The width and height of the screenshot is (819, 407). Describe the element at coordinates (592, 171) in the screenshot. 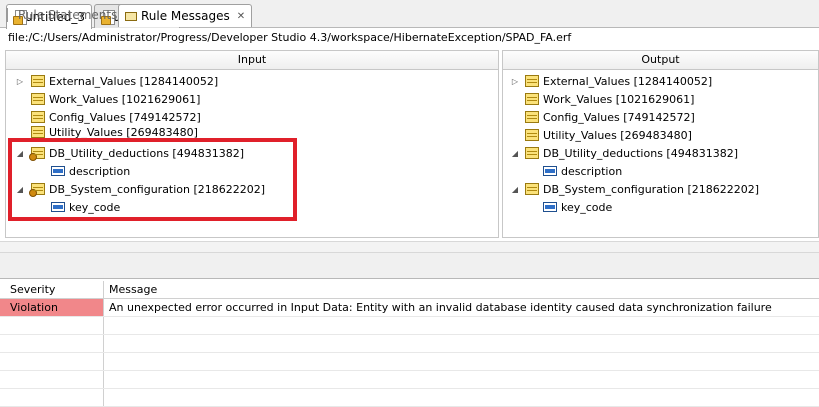

I see `node-label: description` at that location.